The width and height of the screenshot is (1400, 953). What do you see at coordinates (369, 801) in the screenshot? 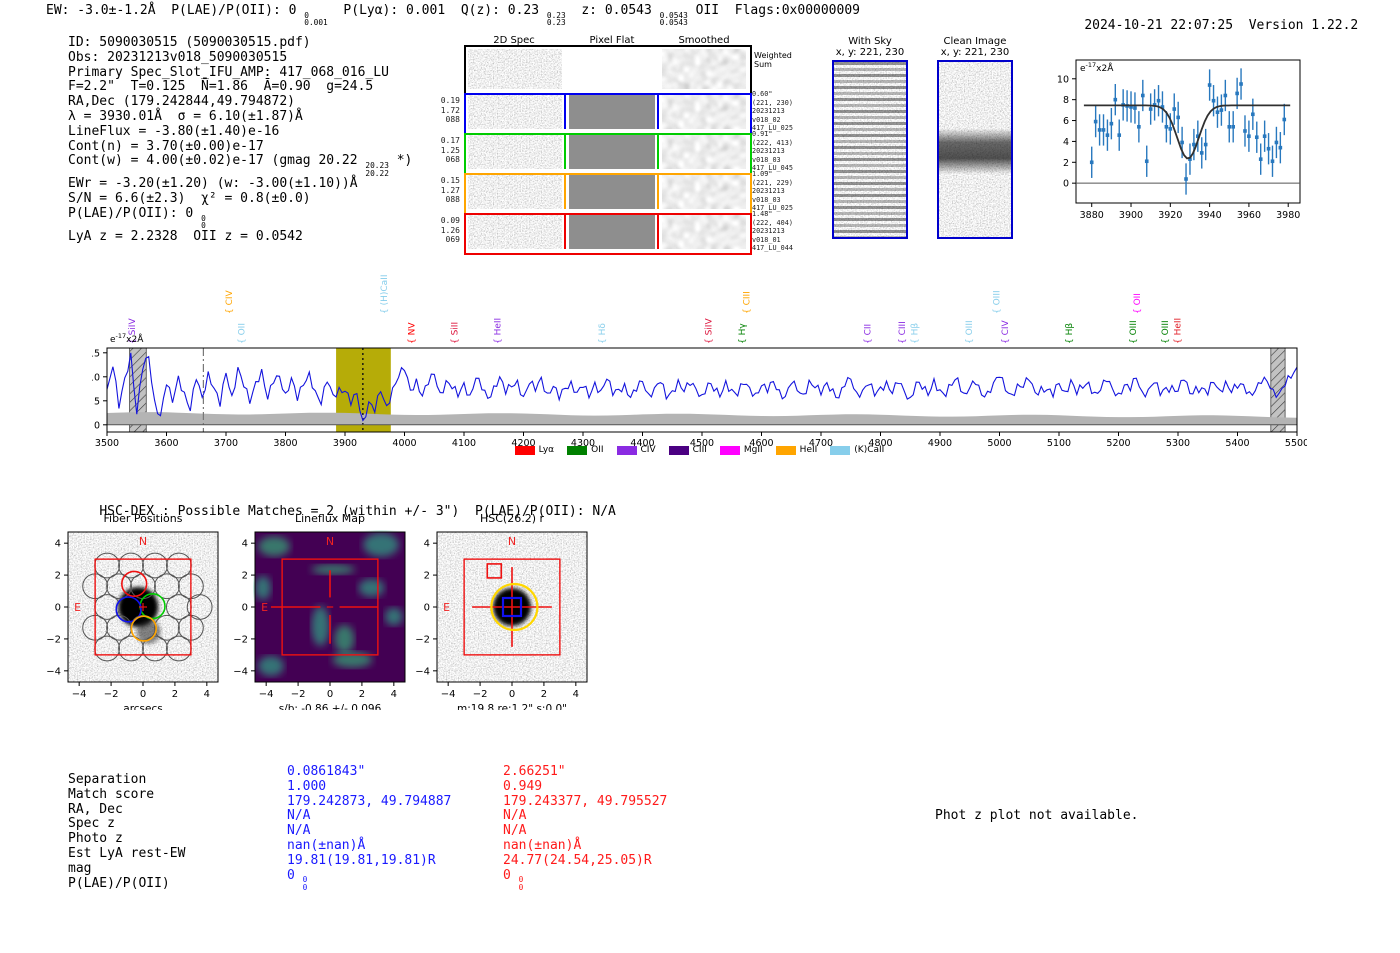
I see `match-1-value: 179.242873, 49.794887` at bounding box center [369, 801].